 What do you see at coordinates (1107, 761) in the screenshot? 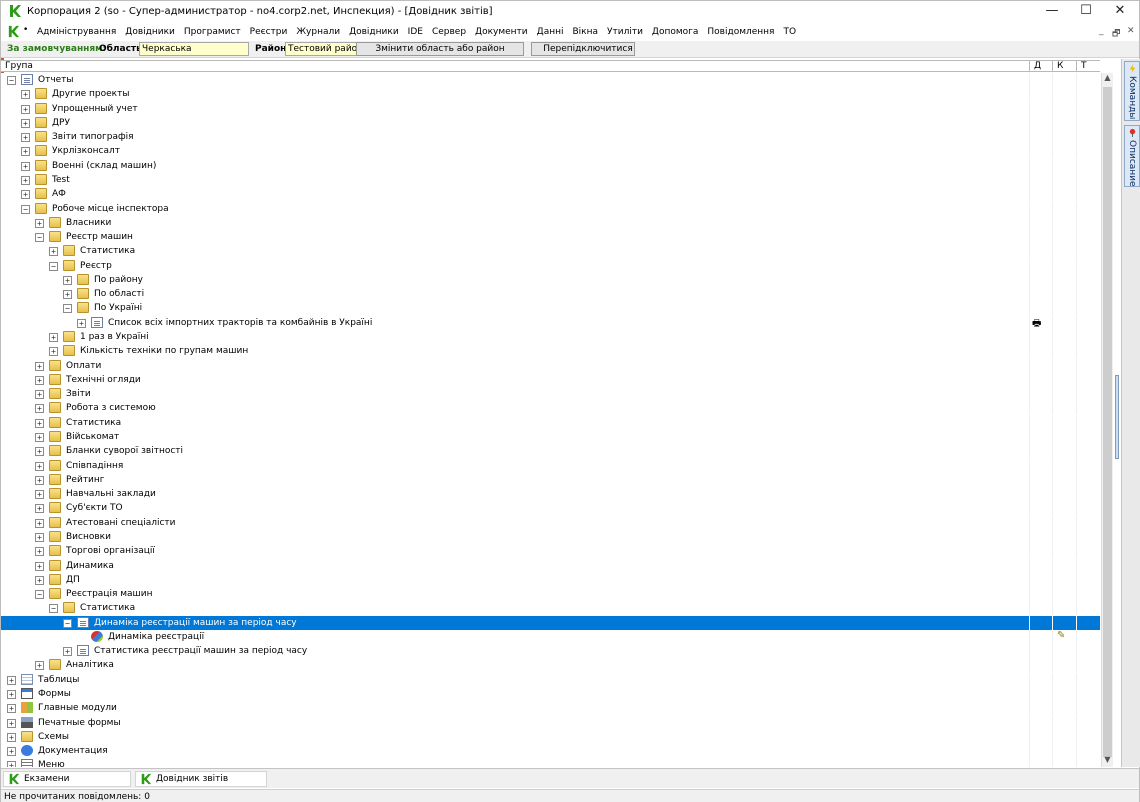
I see `scroll-down-icon: ▼` at bounding box center [1107, 761].